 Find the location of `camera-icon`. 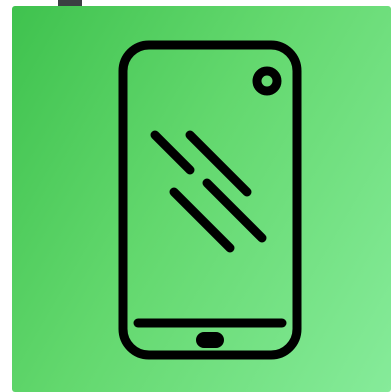

camera-icon is located at coordinates (267, 81).